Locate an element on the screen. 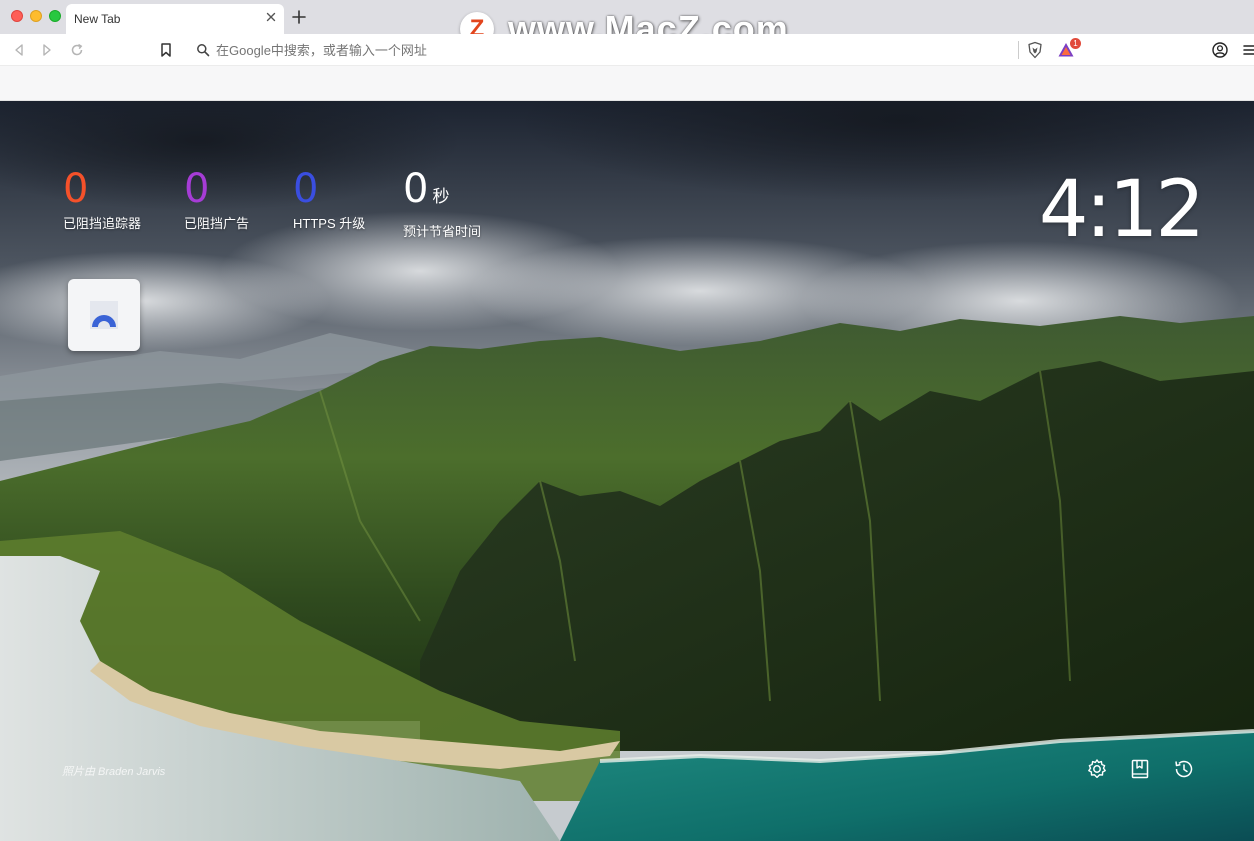  settings-icon is located at coordinates (1097, 769).